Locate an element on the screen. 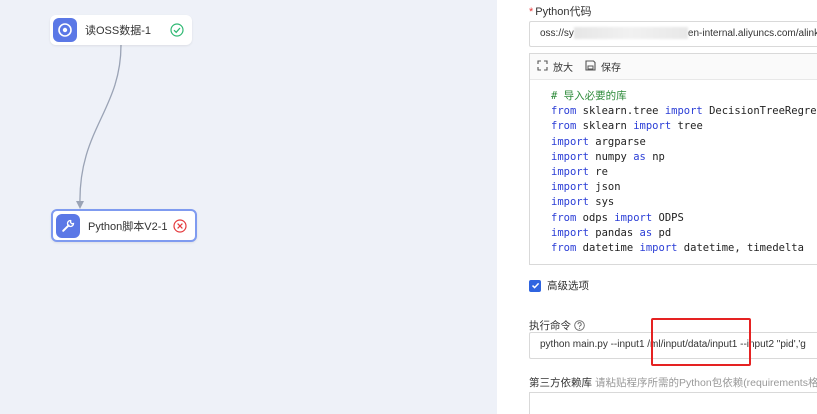 This screenshot has height=414, width=817. wrench-icon is located at coordinates (68, 225).